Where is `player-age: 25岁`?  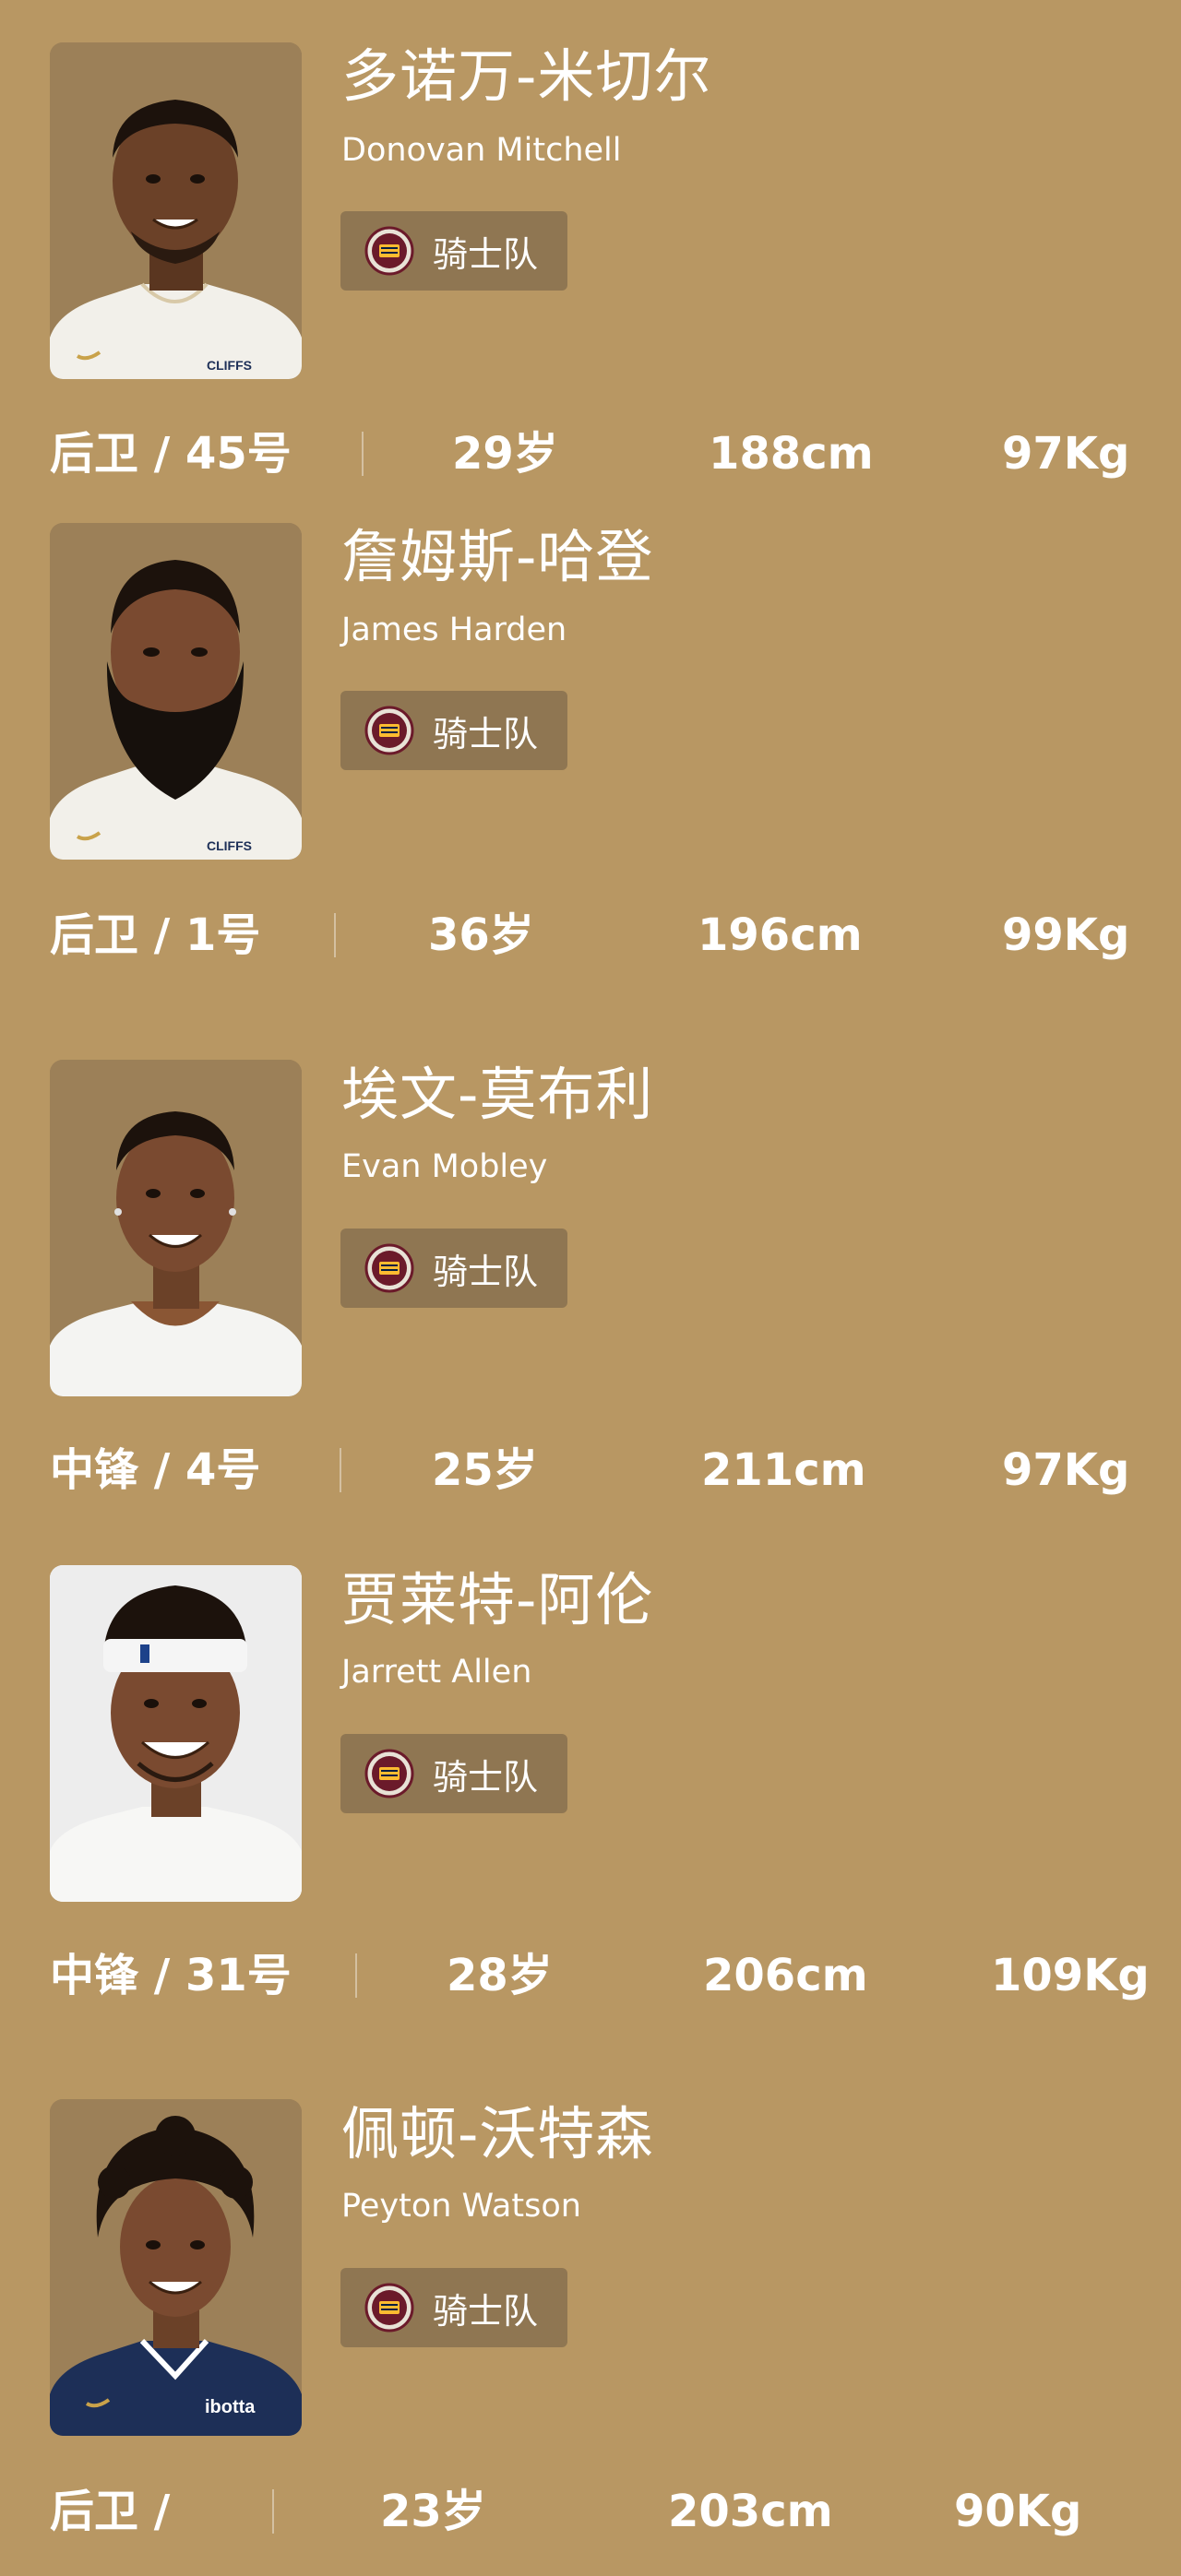 player-age: 25岁 is located at coordinates (485, 1470).